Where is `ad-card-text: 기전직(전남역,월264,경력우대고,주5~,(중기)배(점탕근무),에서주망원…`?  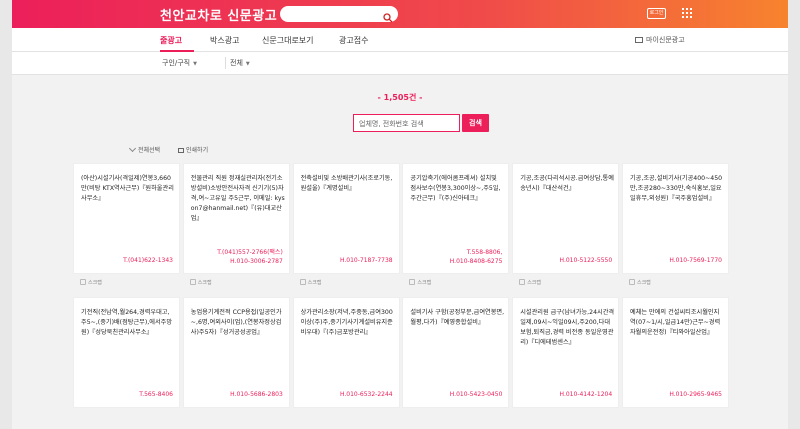 ad-card-text: 기전직(전남역,월264,경력우대고,주5~,(중기)배(점탕근무),에서주망원… is located at coordinates (127, 322).